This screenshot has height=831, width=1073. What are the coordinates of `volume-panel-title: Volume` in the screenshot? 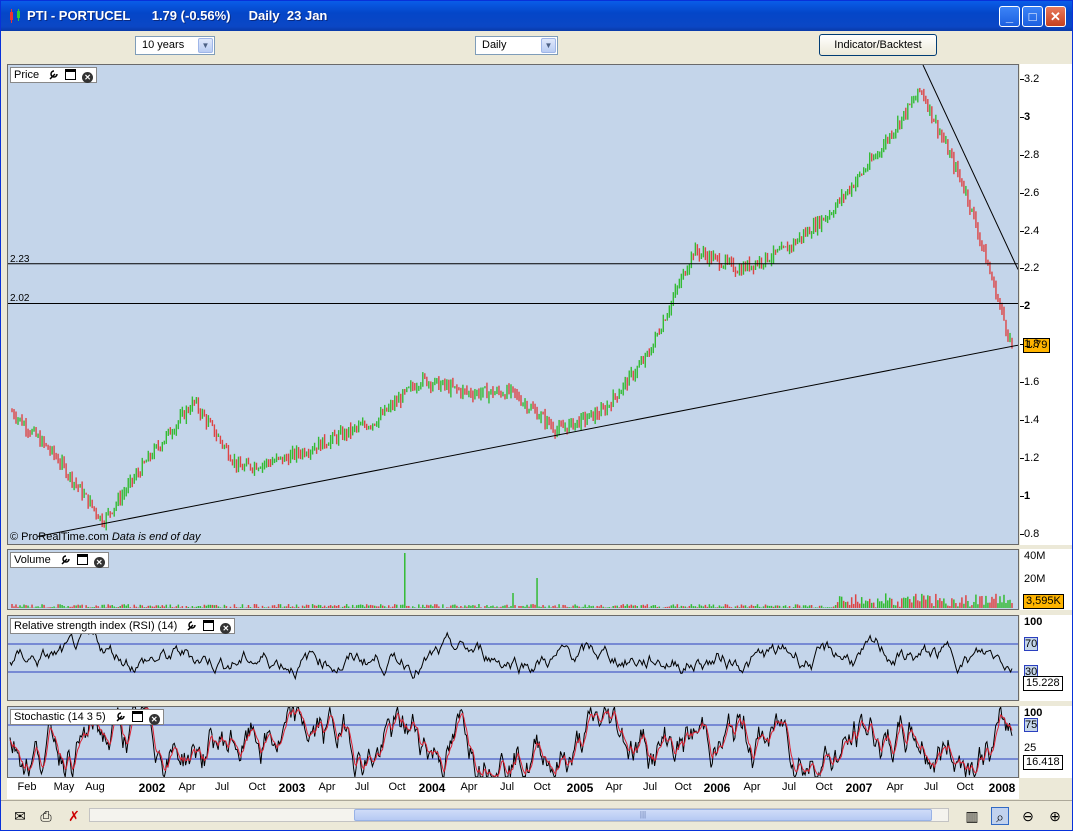 It's located at (32, 560).